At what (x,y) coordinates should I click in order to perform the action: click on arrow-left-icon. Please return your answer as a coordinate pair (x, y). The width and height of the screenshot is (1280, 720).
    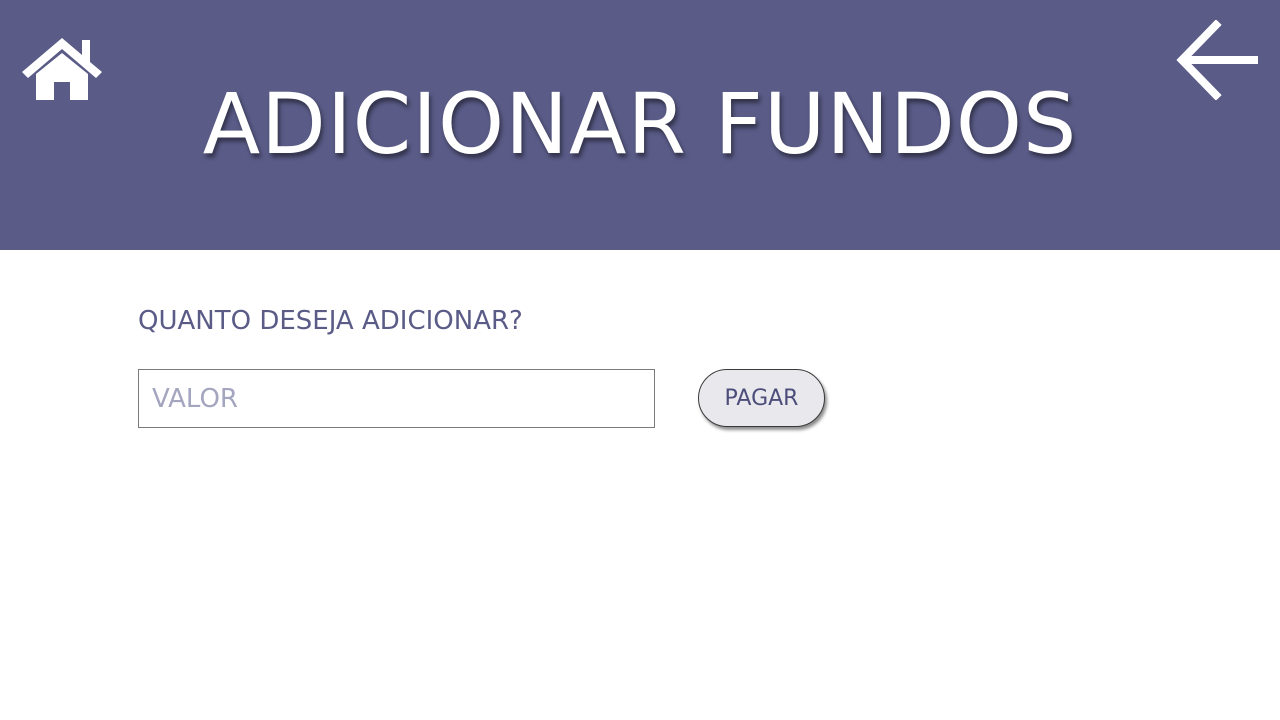
    Looking at the image, I should click on (1217, 60).